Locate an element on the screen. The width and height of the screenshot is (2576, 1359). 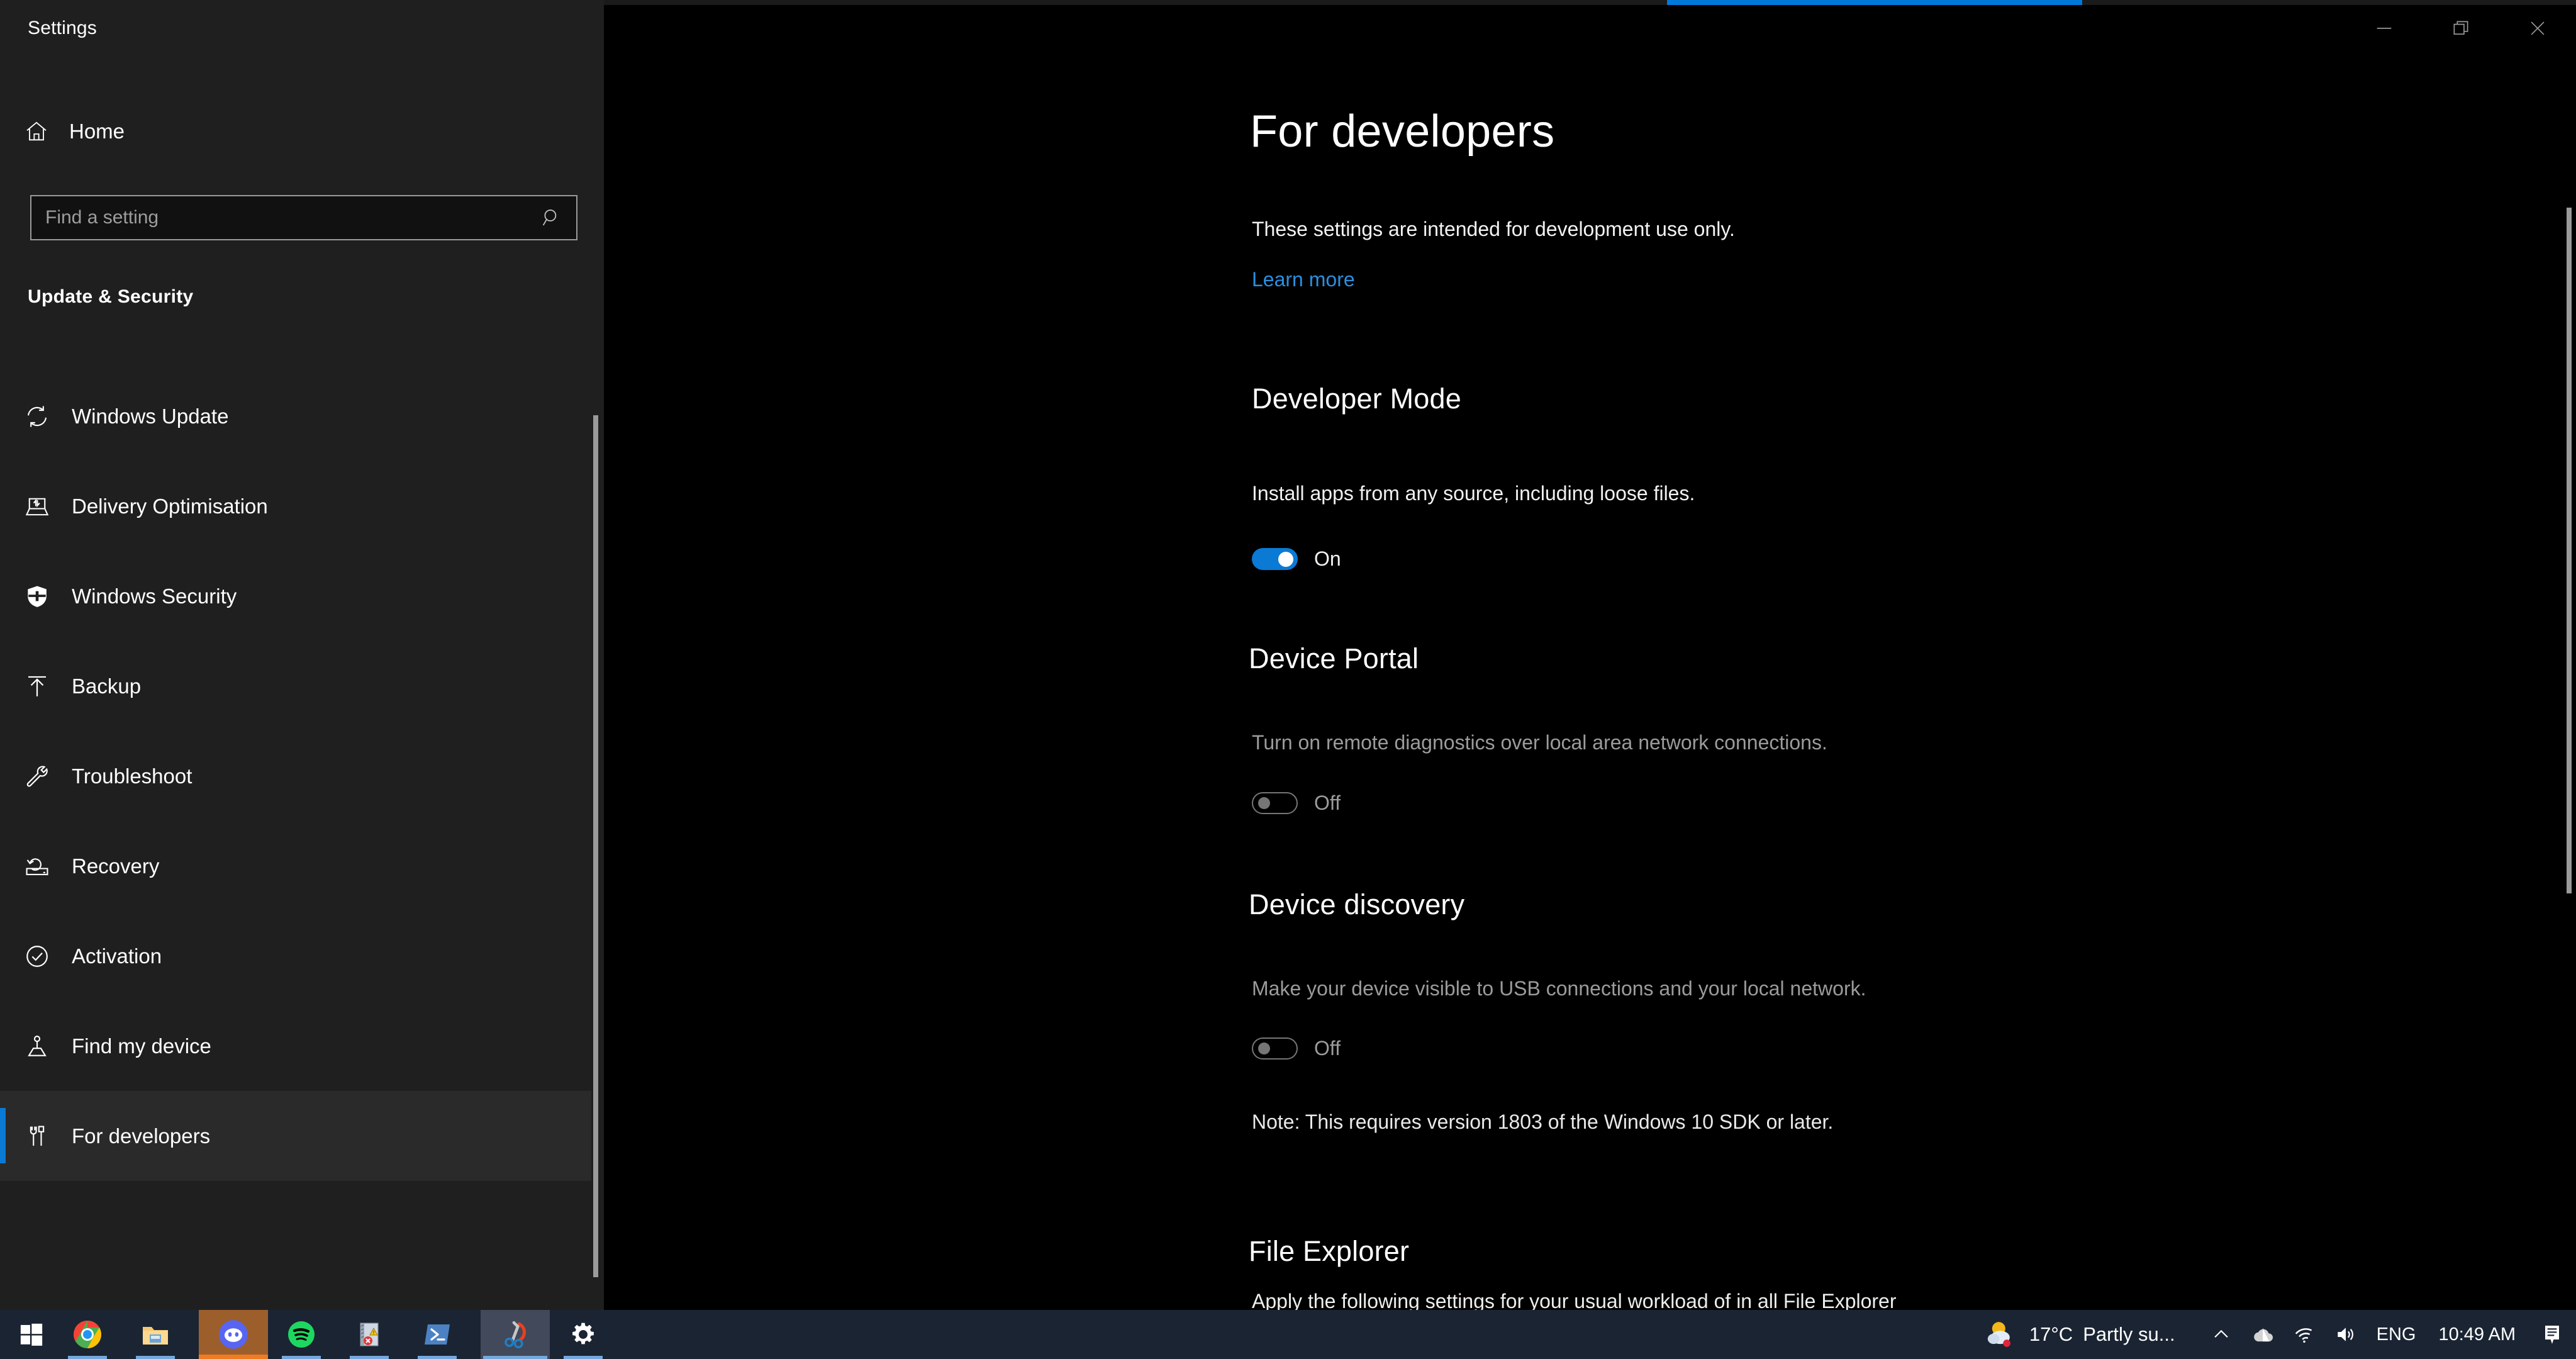
taskbar-item-discord is located at coordinates (233, 1334).